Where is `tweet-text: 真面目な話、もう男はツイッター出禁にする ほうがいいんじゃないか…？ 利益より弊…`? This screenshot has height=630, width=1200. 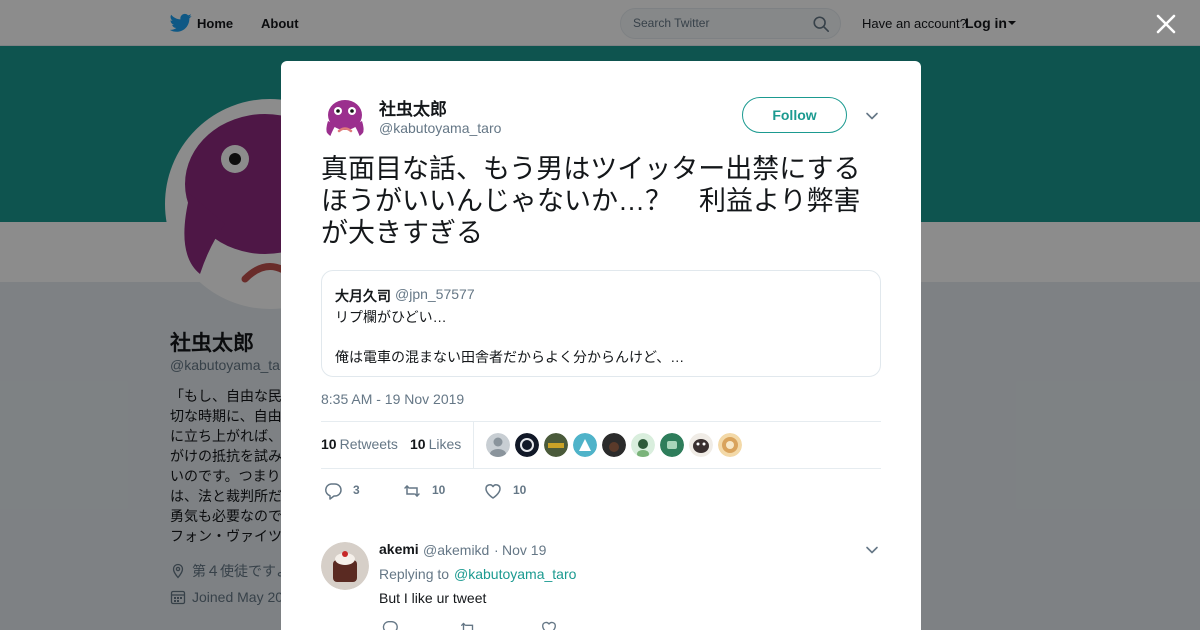
tweet-text: 真面目な話、もう男はツイッター出禁にする ほうがいいんじゃないか…？ 利益より弊… is located at coordinates (603, 201).